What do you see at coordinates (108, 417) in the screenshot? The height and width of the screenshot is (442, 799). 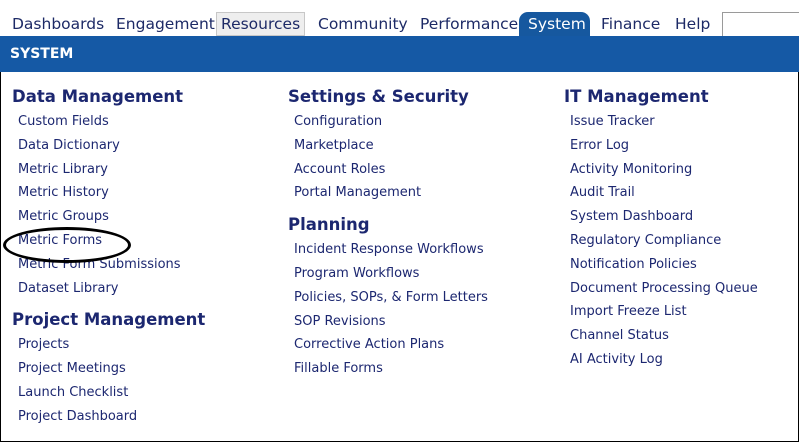 I see `link-project-dashboard: Project Dashboard` at bounding box center [108, 417].